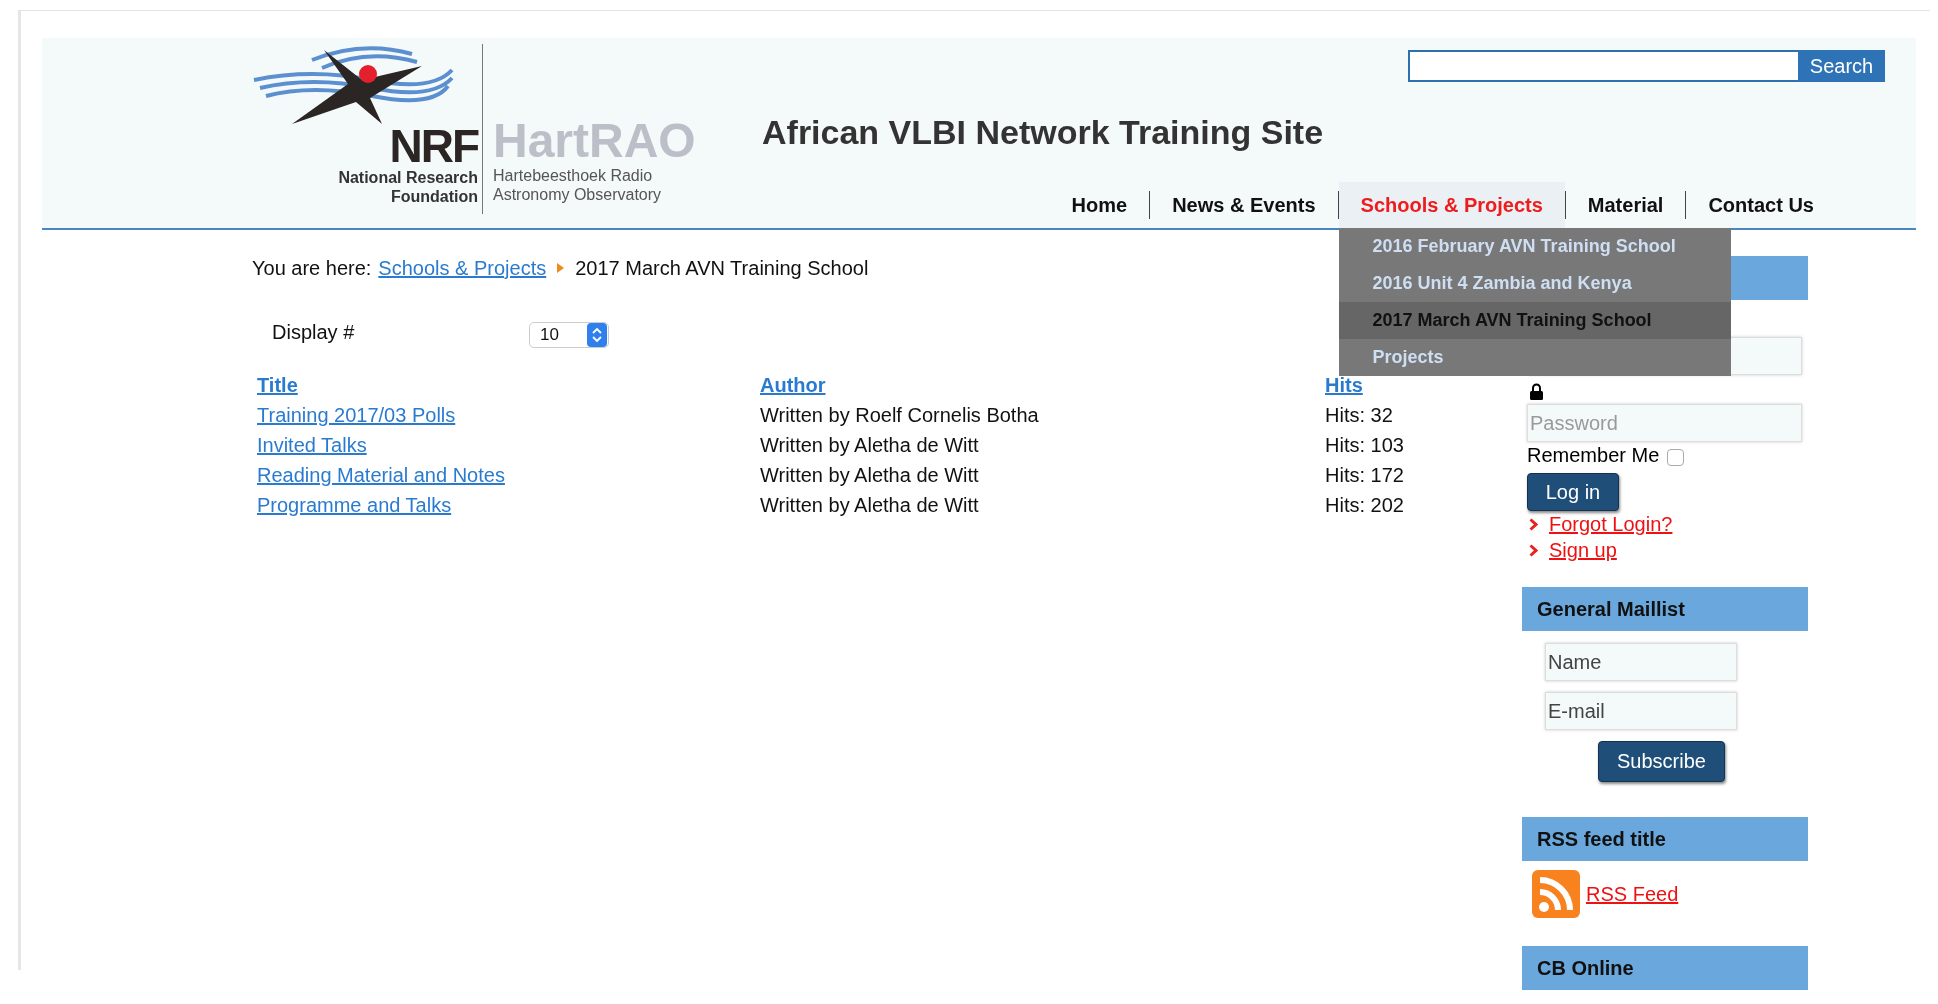  Describe the element at coordinates (1585, 968) in the screenshot. I see `module-title: CB Online` at that location.